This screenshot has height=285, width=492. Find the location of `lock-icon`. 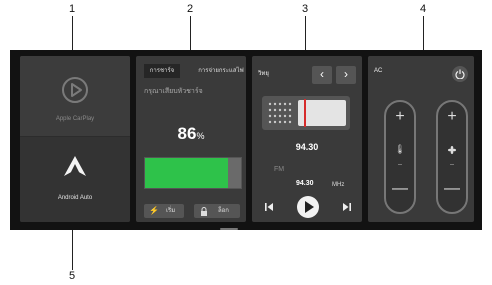

lock-icon is located at coordinates (204, 211).